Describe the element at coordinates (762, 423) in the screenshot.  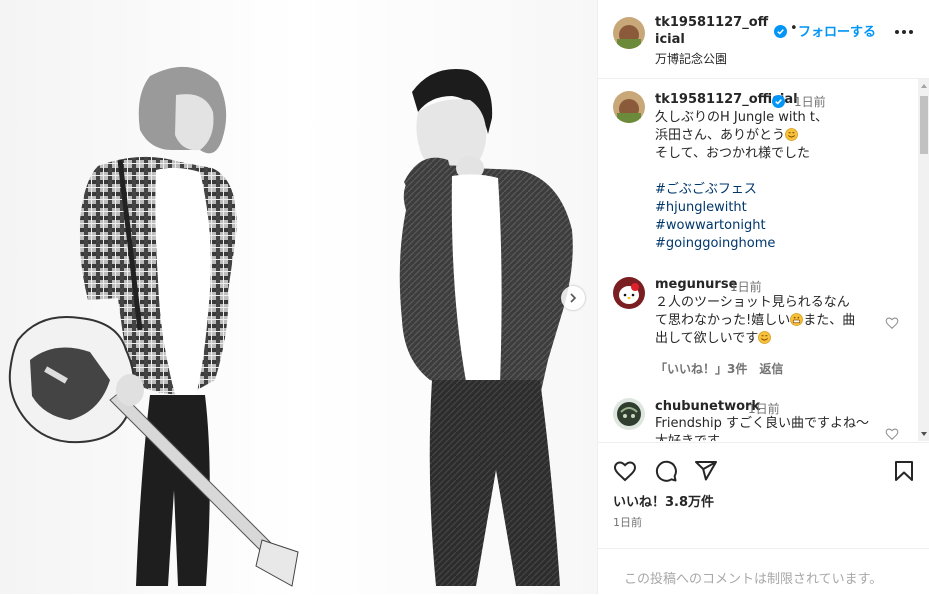
I see `comment-line: Friendship すごく良い曲ですよね～` at that location.